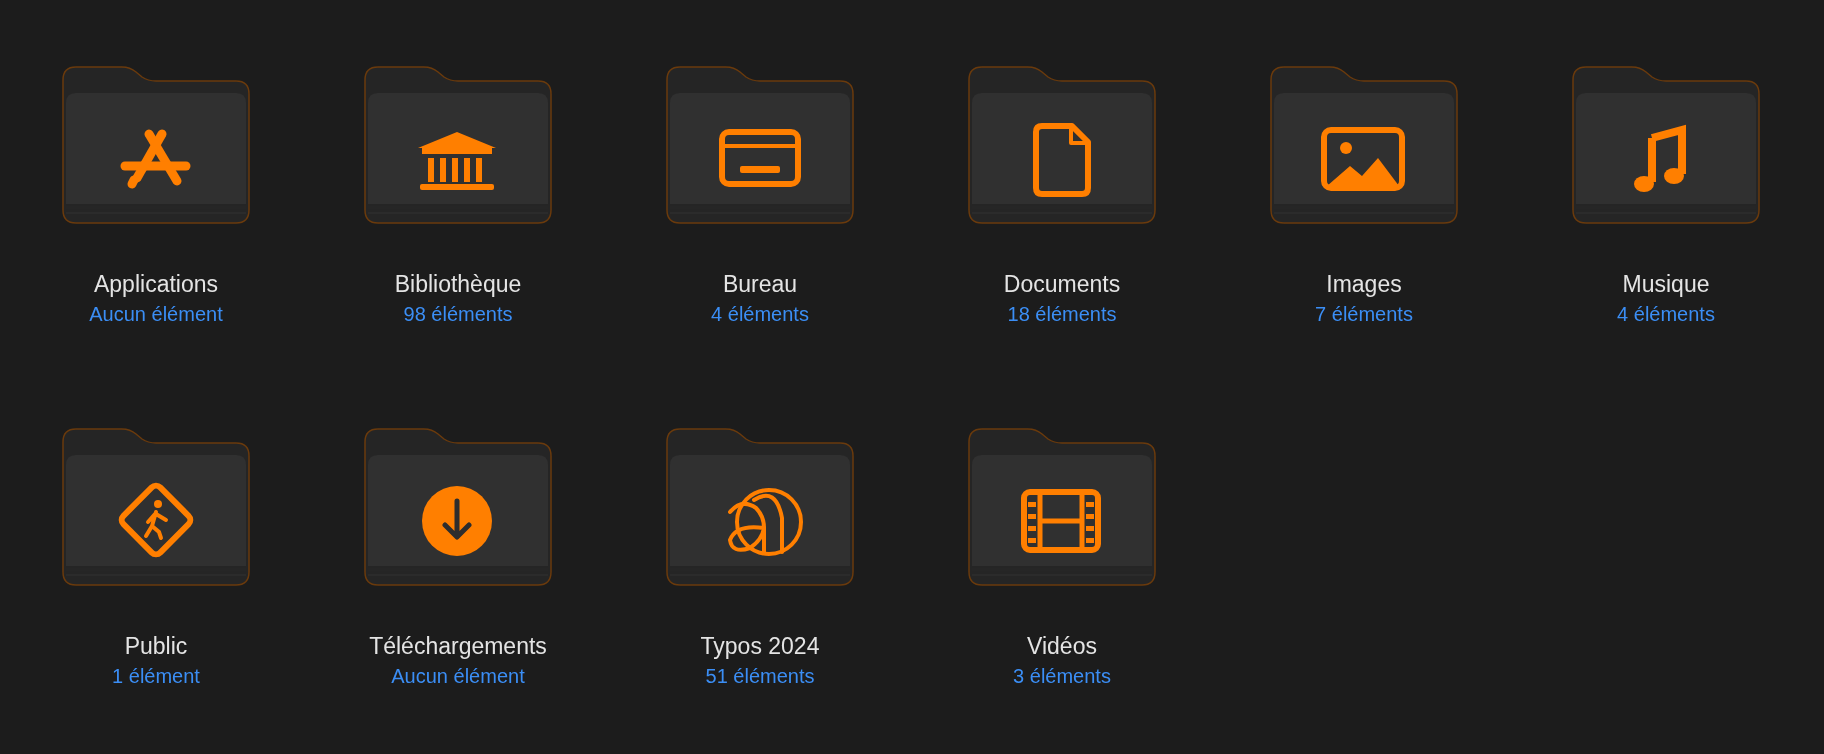  What do you see at coordinates (760, 676) in the screenshot?
I see `item-count: 51 éléments` at bounding box center [760, 676].